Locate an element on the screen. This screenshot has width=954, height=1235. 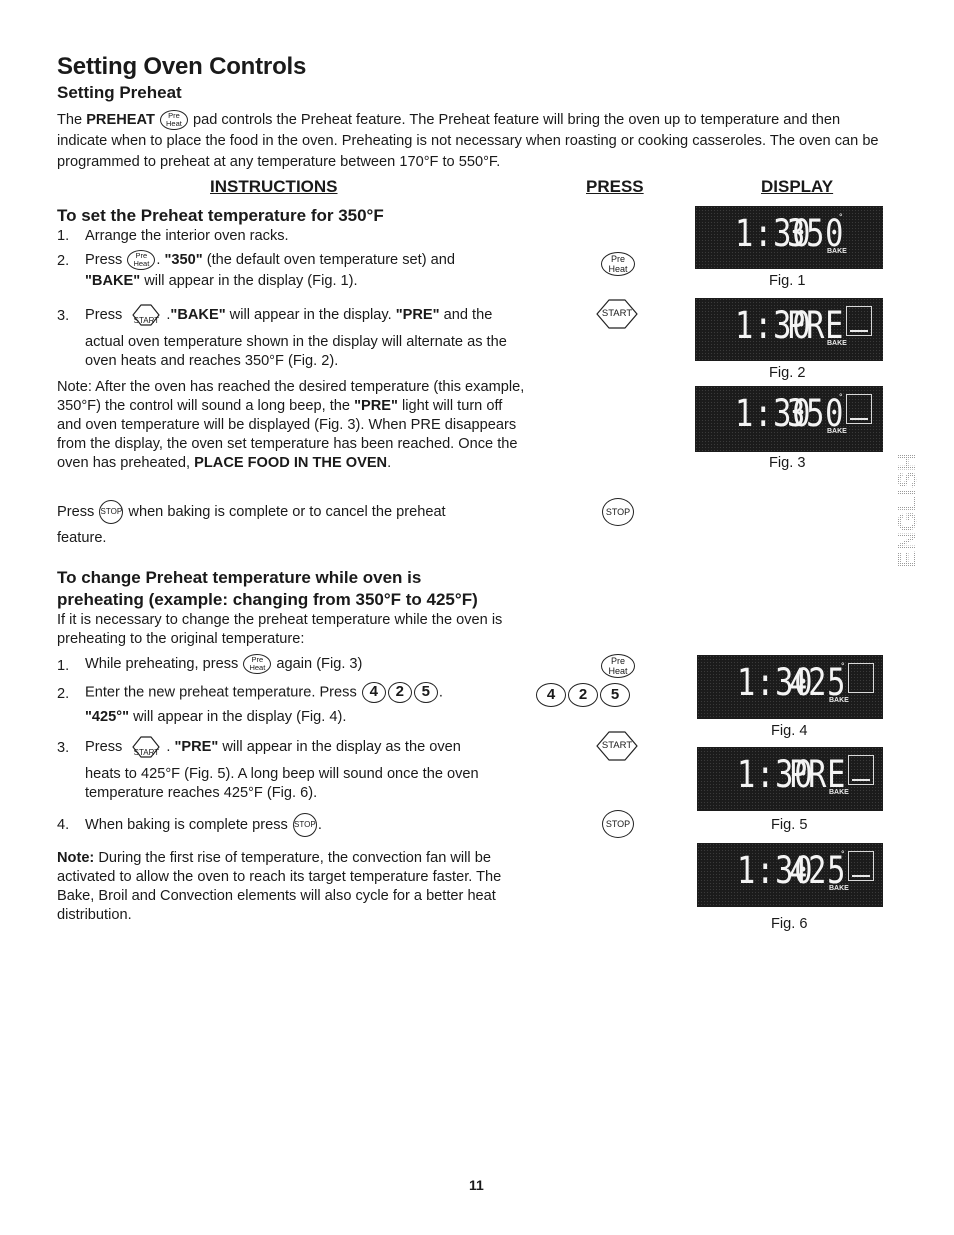
side-tab-text: ENGLISH is located at coordinates (907, 510).